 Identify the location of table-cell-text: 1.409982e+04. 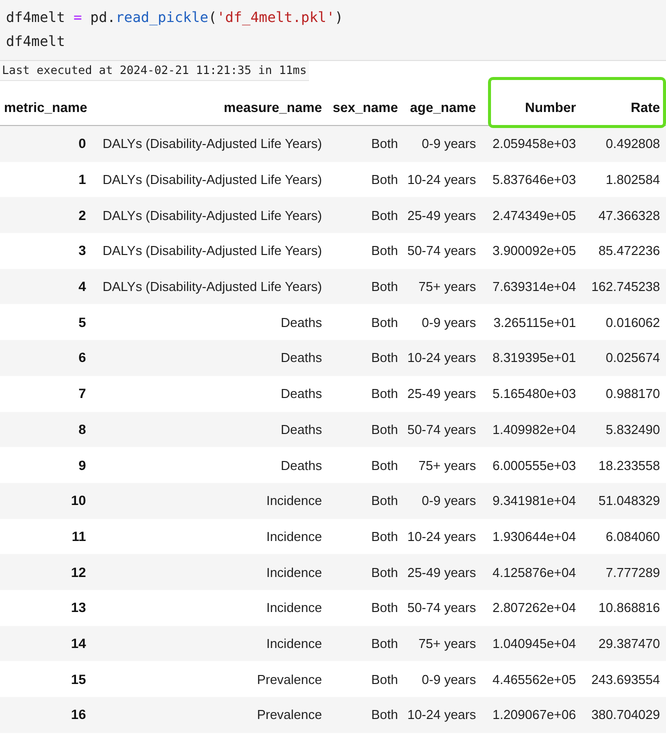
(534, 429).